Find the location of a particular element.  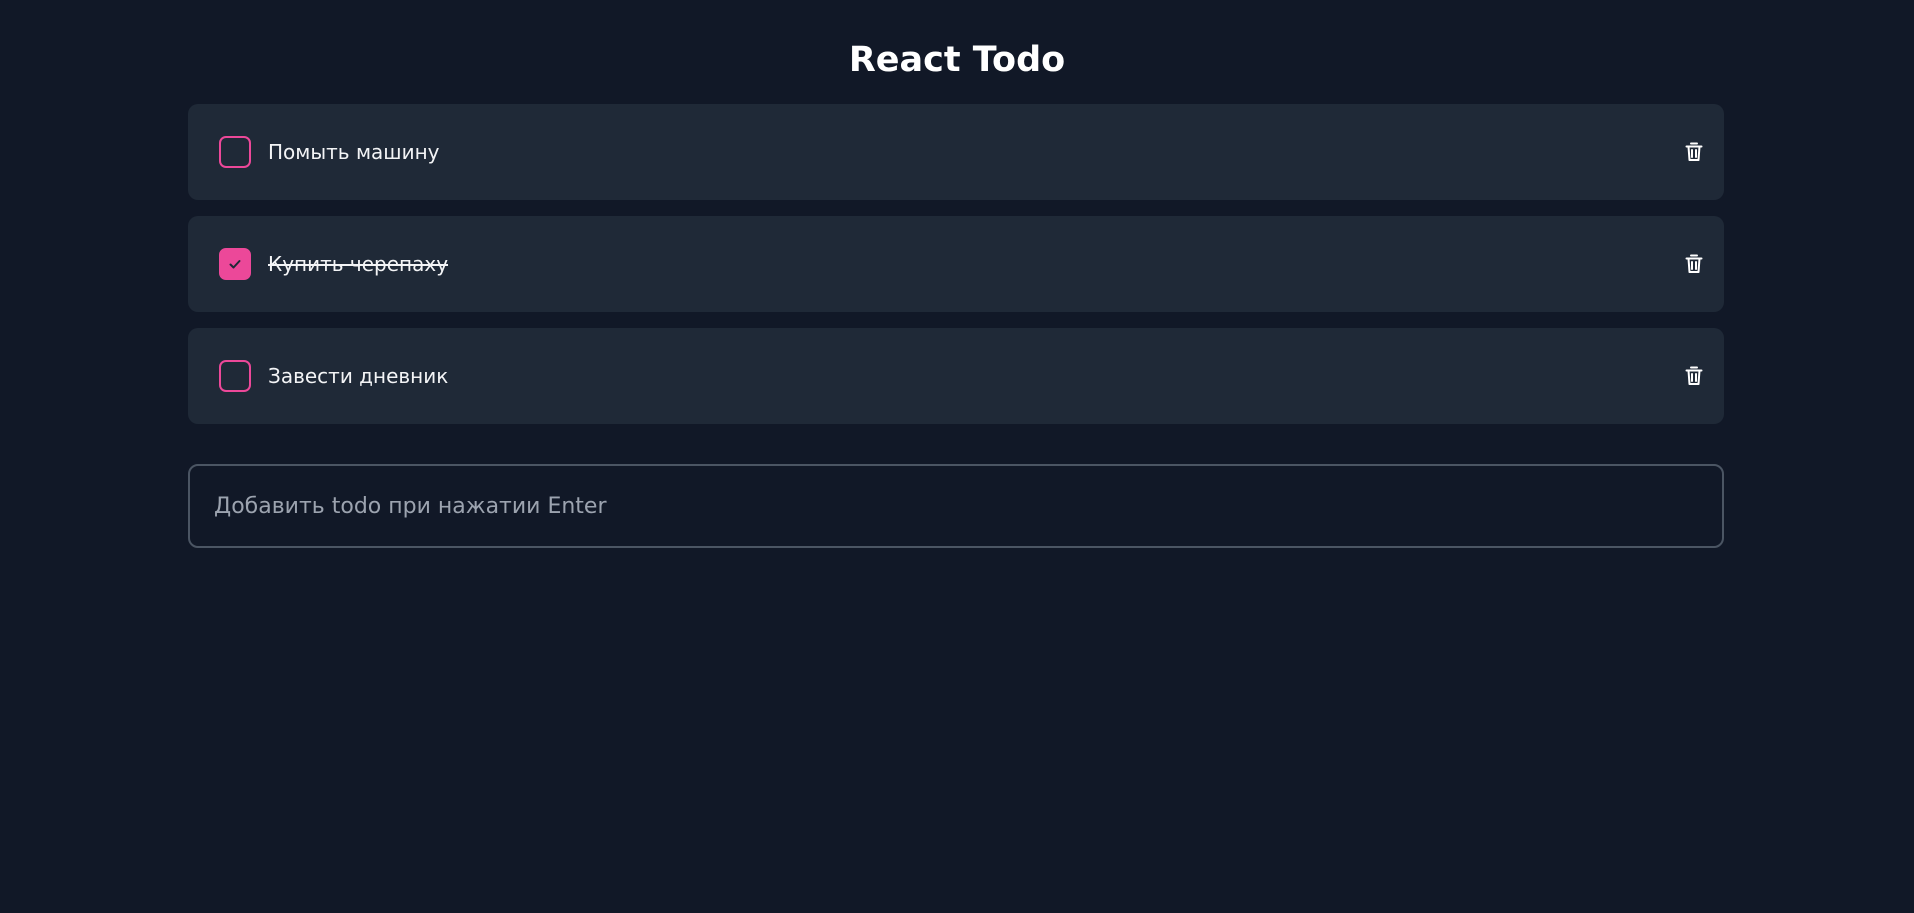

todo-item: Помыть машину is located at coordinates (956, 152).